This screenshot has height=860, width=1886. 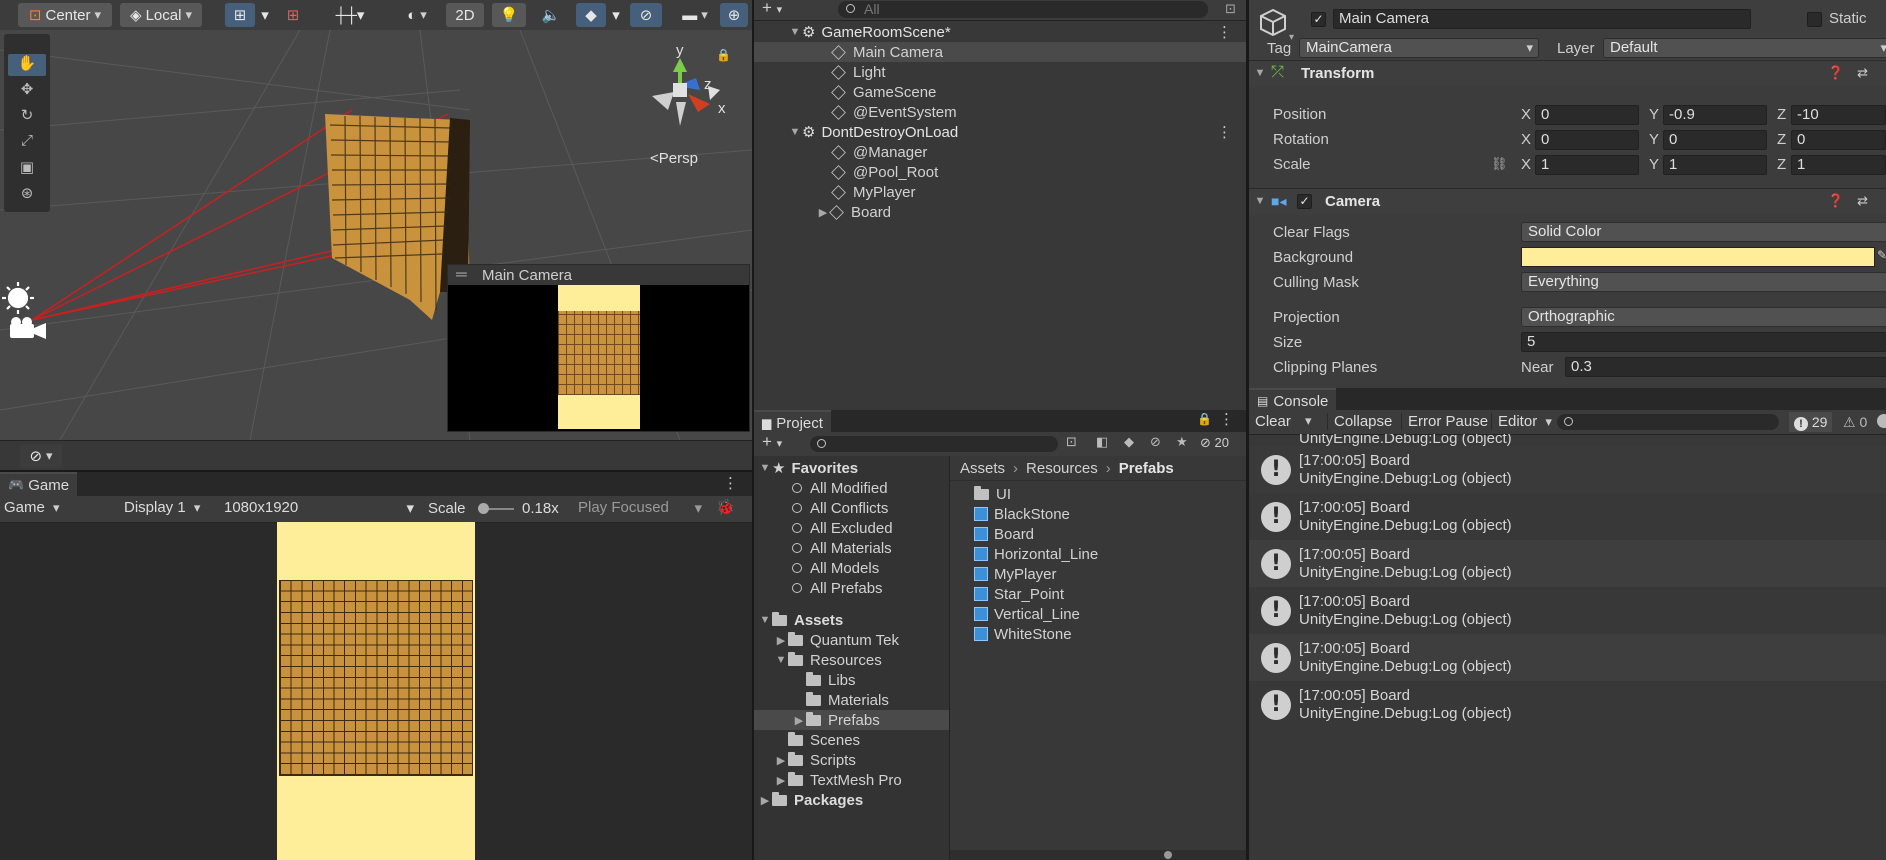 What do you see at coordinates (1226, 419) in the screenshot?
I see `project-more-icon: ⋮` at bounding box center [1226, 419].